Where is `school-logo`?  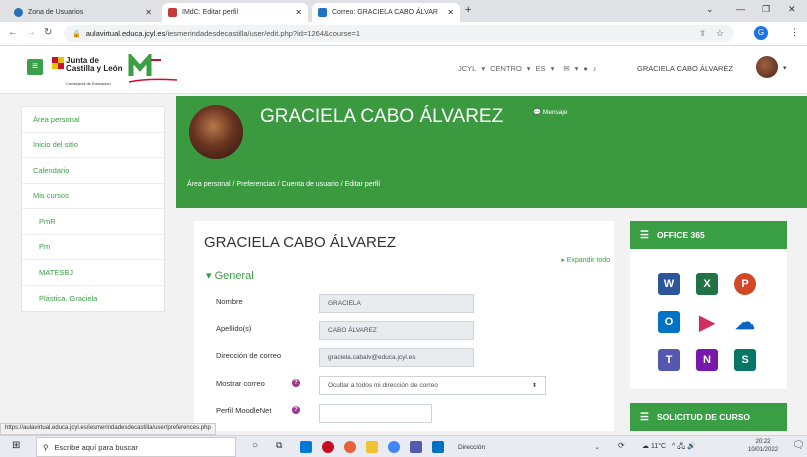
school-logo is located at coordinates (153, 68).